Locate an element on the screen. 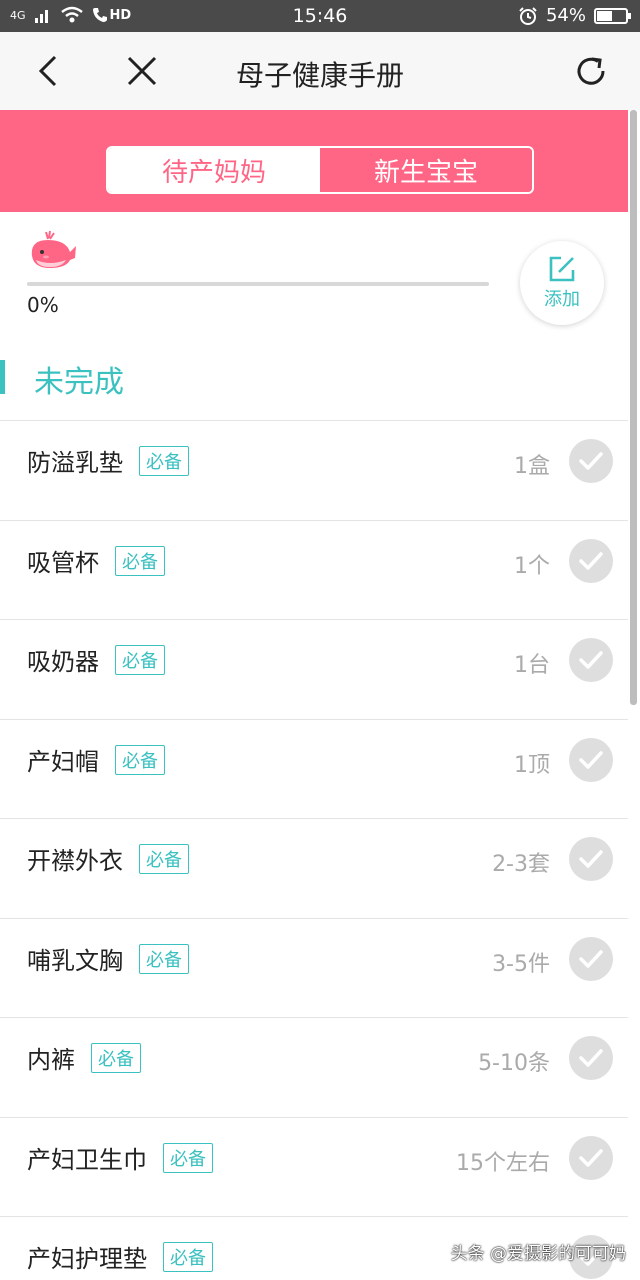  whale-icon is located at coordinates (52, 251).